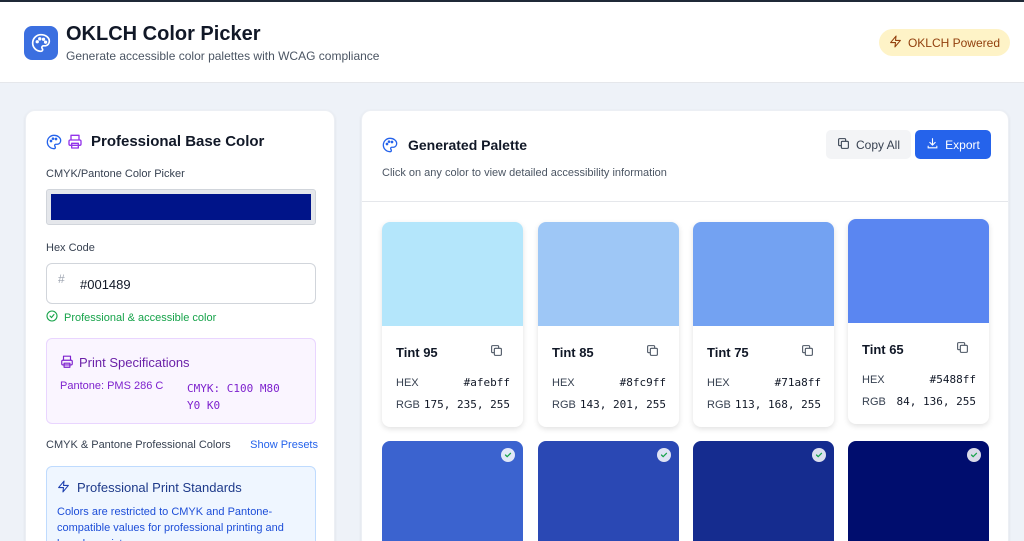 This screenshot has width=1024, height=541. What do you see at coordinates (468, 145) in the screenshot?
I see `palette-title: Generated Palette` at bounding box center [468, 145].